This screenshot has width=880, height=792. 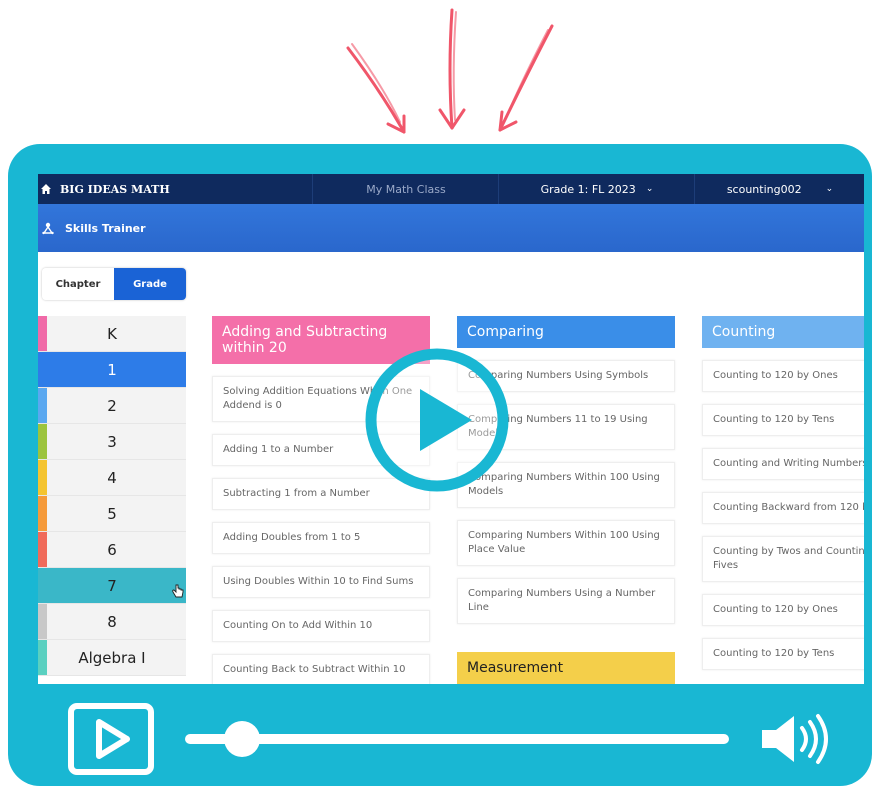 I want to click on play-button, so click(x=111, y=739).